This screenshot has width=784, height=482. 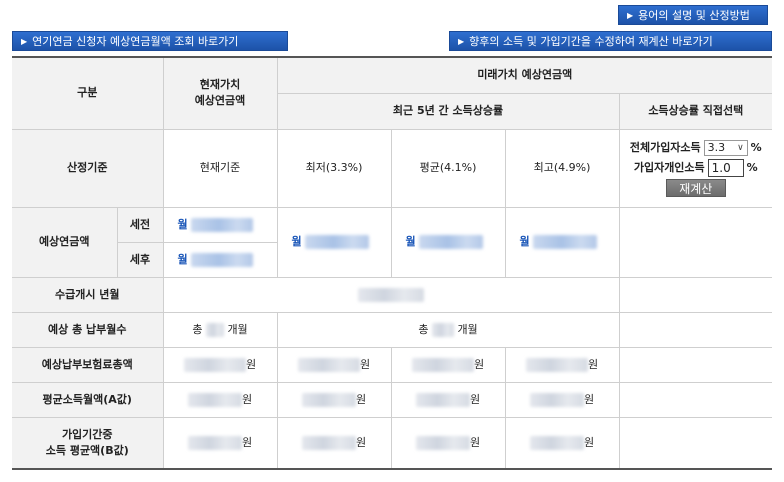 I want to click on future-min-pension-cell: 월, so click(x=334, y=242).